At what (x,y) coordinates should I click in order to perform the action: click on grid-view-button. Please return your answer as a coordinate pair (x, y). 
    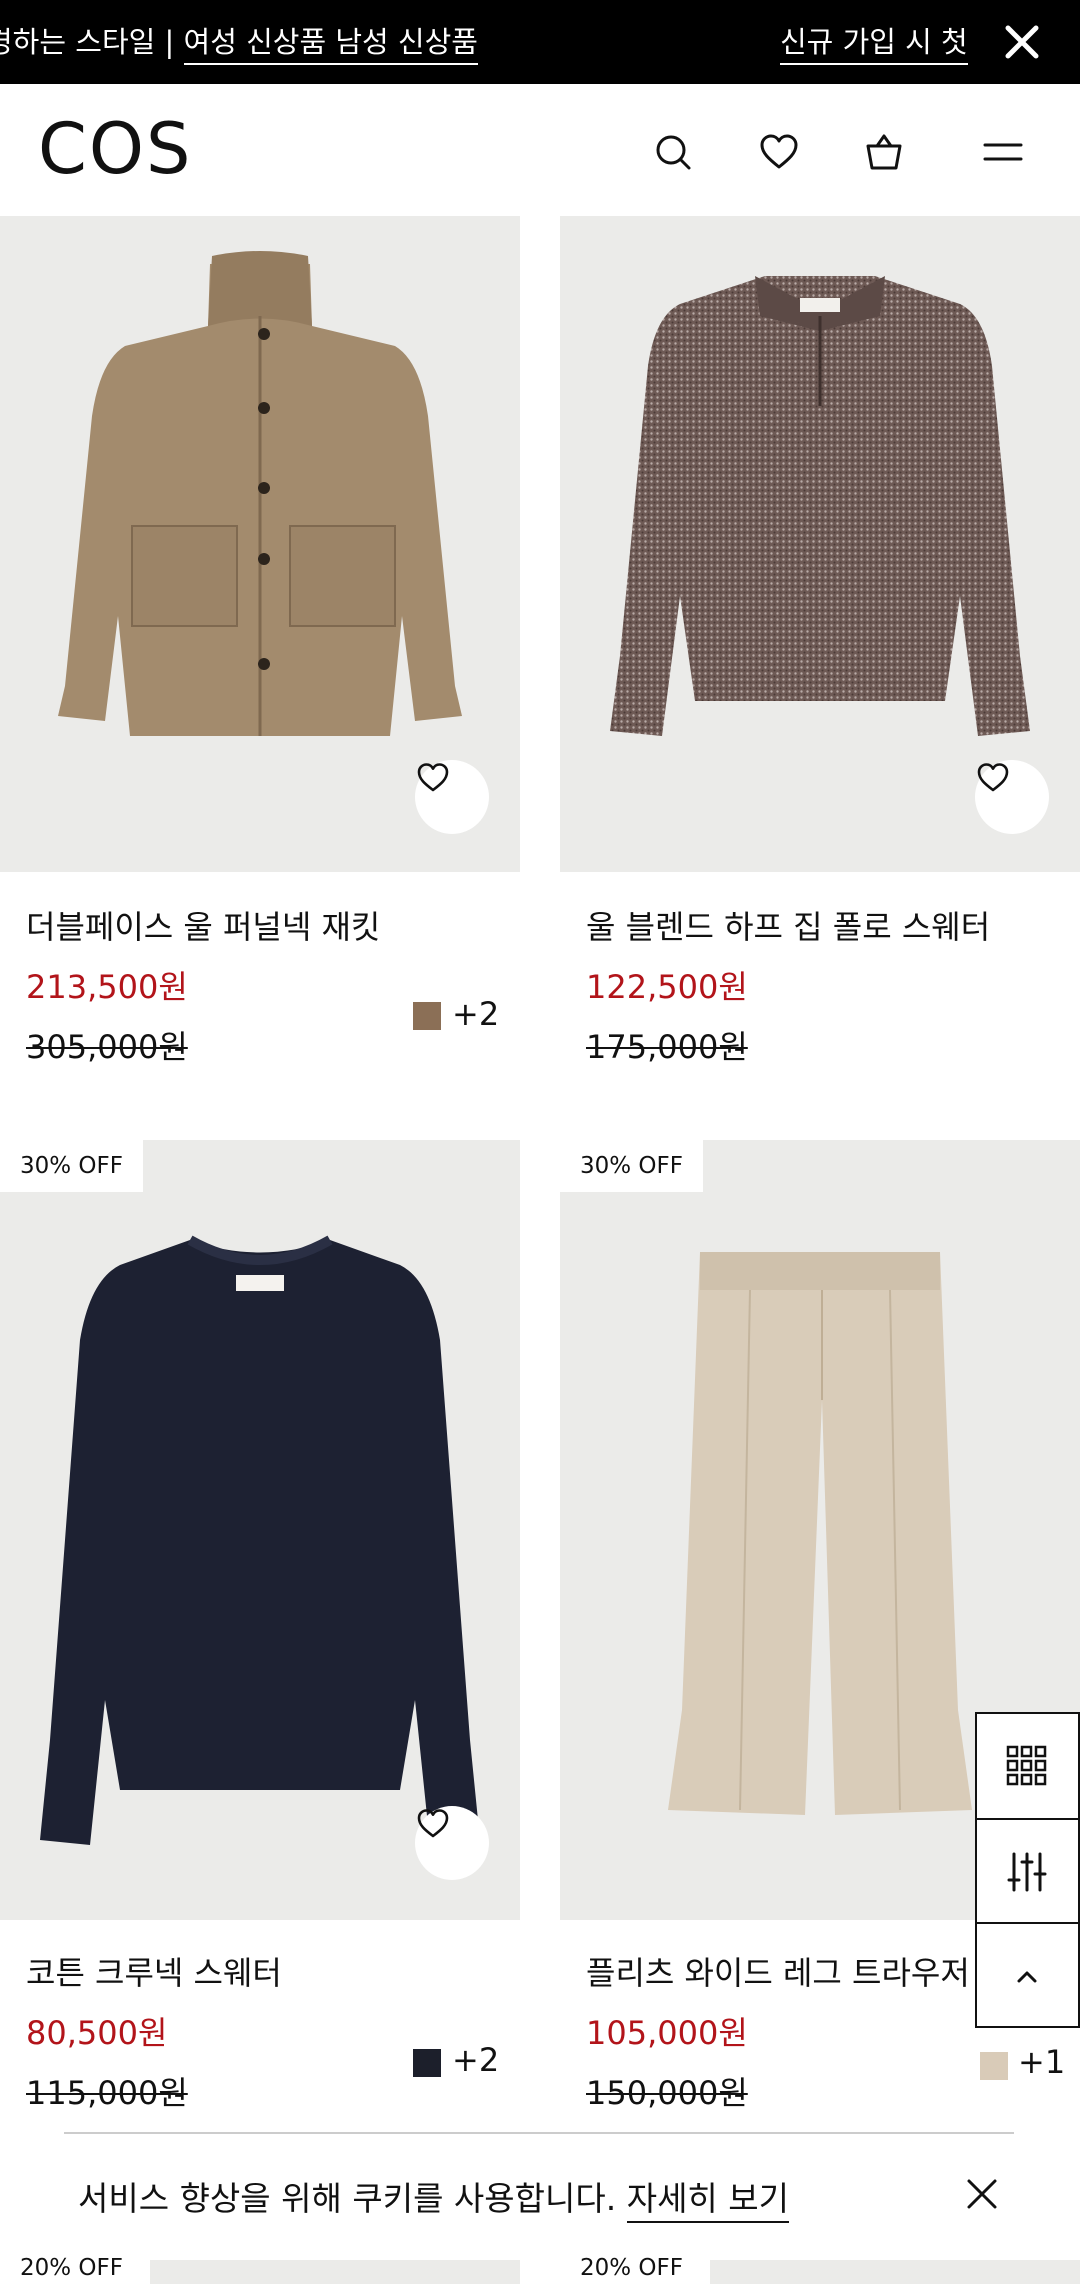
    Looking at the image, I should click on (1027, 1766).